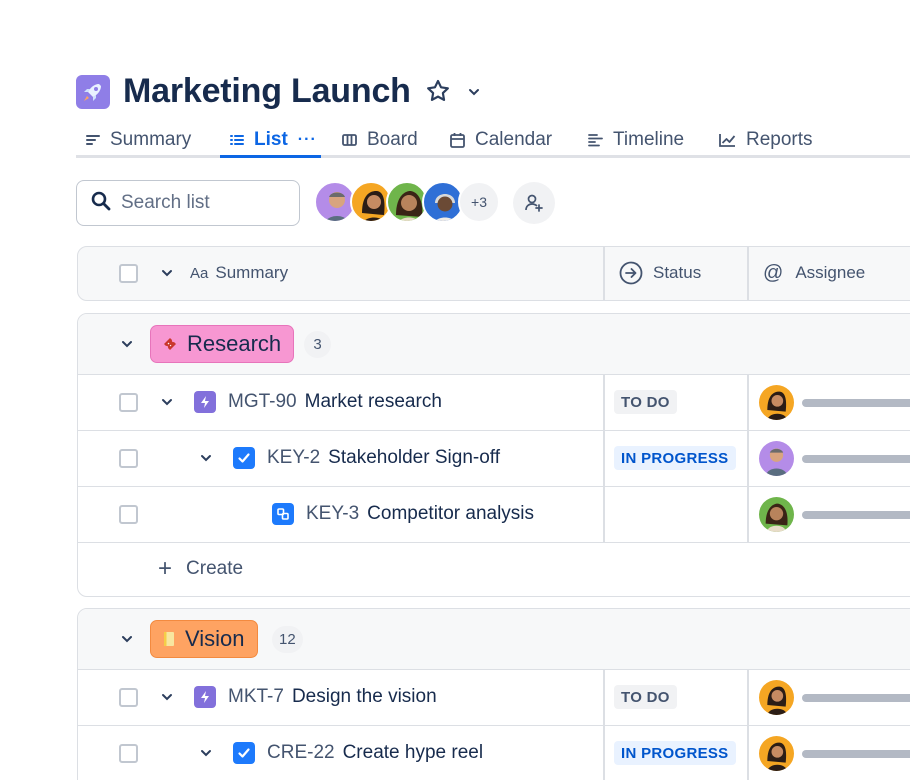 This screenshot has width=910, height=780. Describe the element at coordinates (649, 139) in the screenshot. I see `tab-label: Timeline` at that location.